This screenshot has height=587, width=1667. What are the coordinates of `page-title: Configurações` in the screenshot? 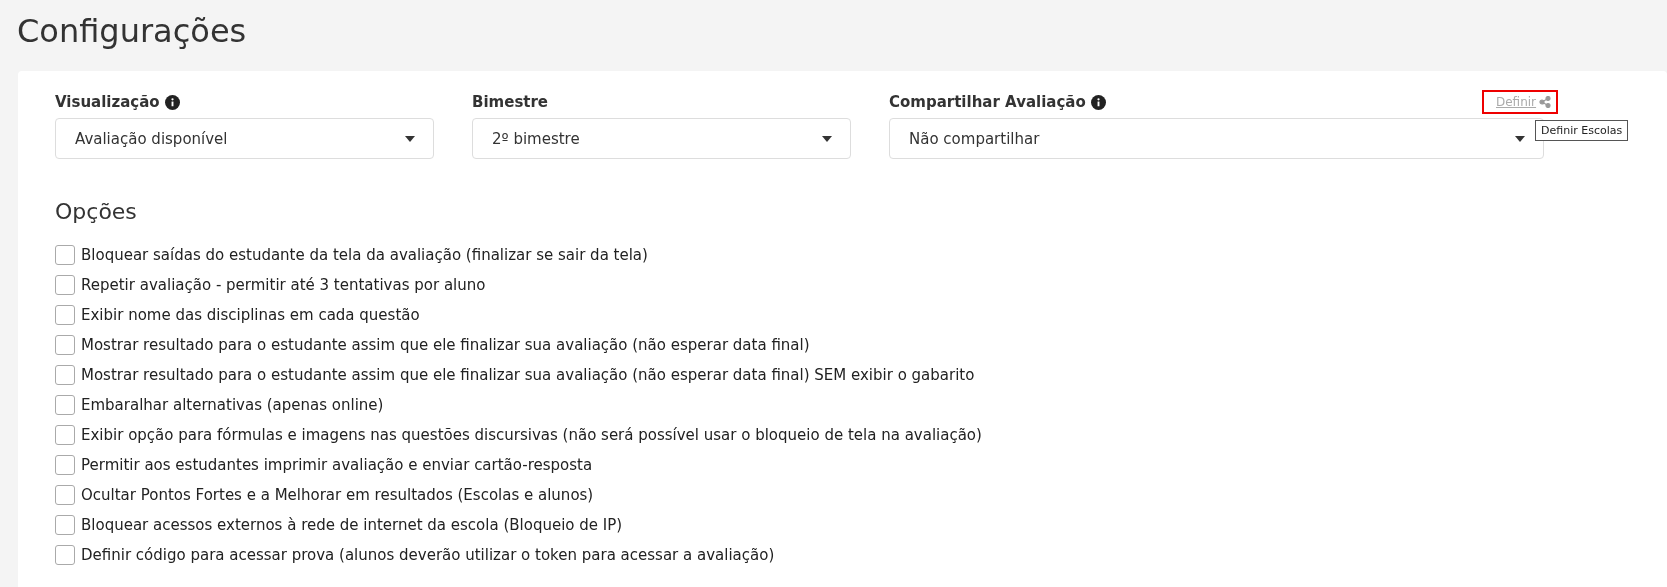 It's located at (132, 31).